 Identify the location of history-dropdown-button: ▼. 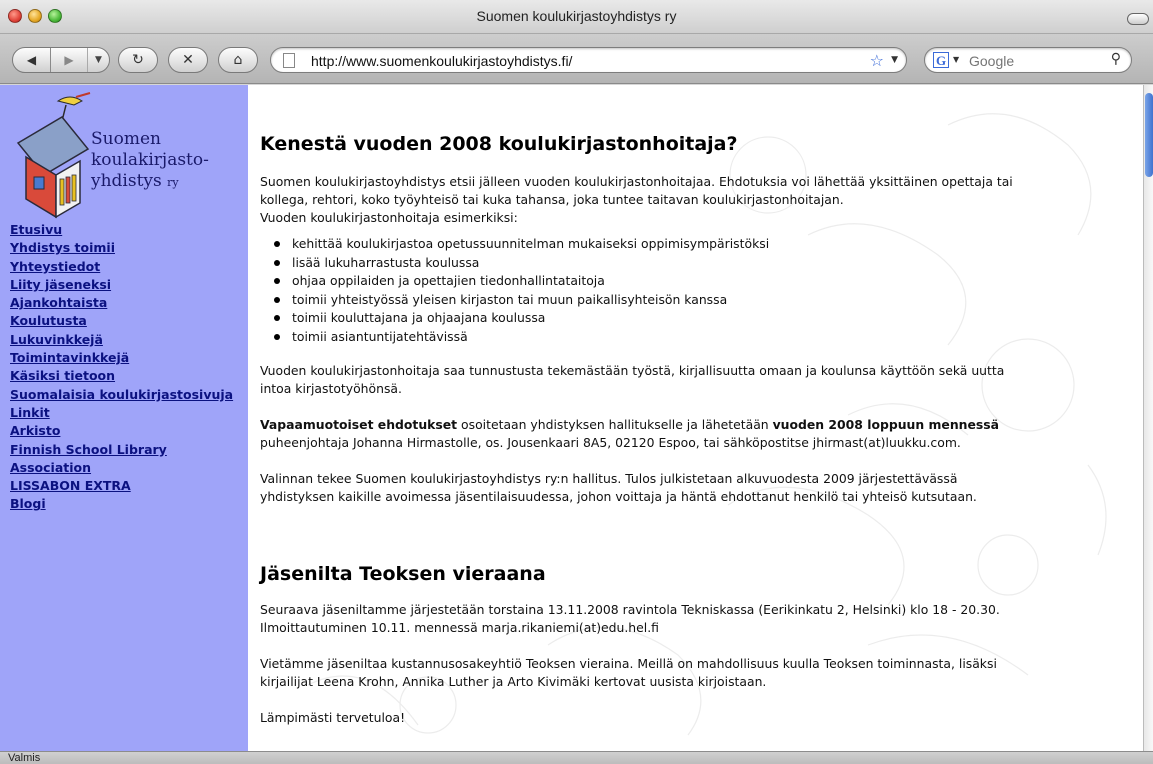
(98, 60).